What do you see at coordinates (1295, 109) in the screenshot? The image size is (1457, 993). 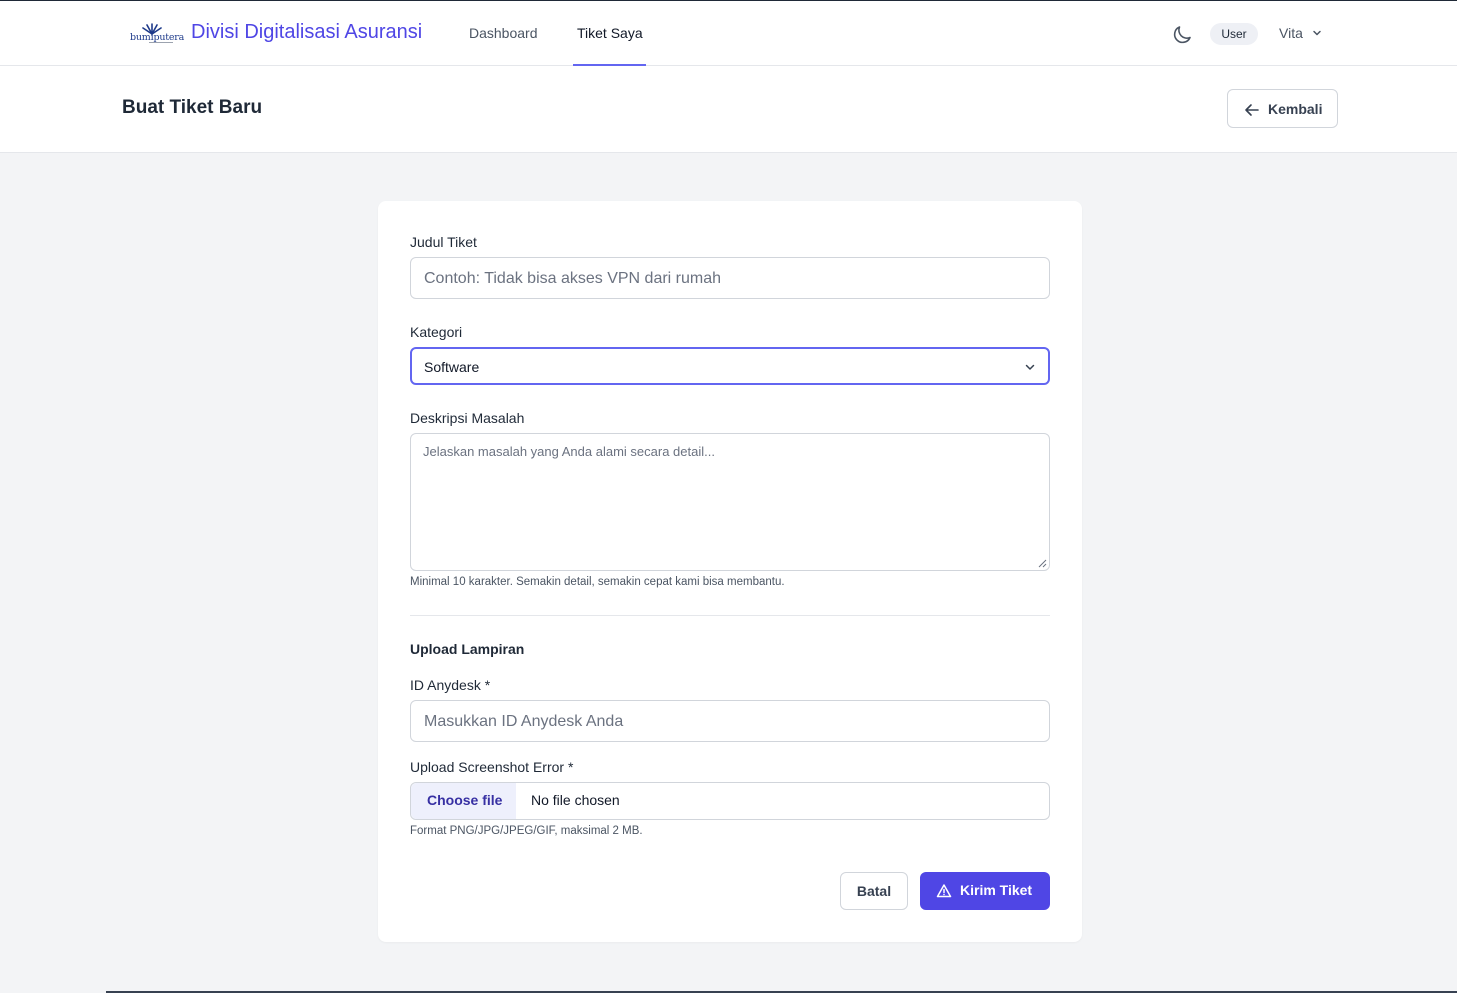 I see `back-button-label: Kembali` at bounding box center [1295, 109].